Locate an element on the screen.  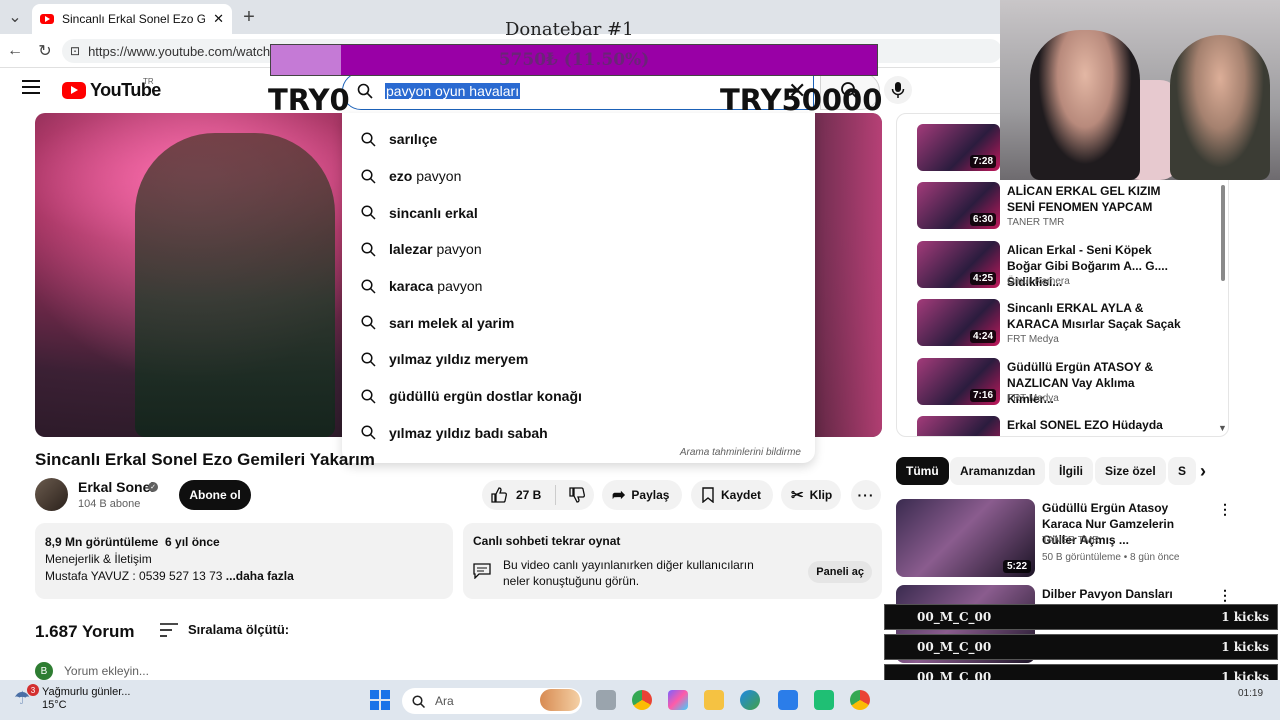
webcam-overlay is located at coordinates (1140, 90).